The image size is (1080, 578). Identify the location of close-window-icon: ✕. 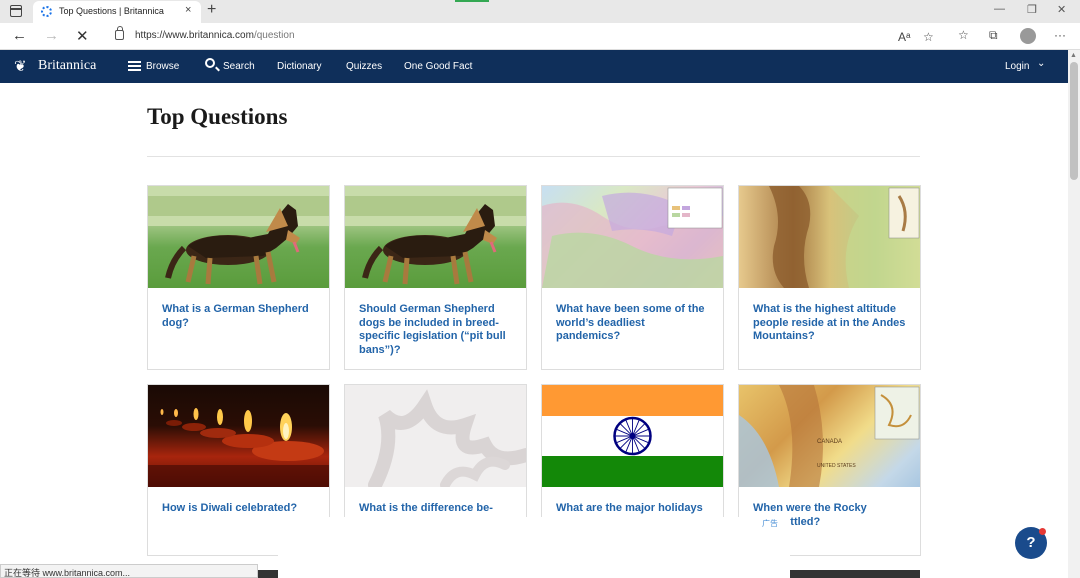
(1061, 9).